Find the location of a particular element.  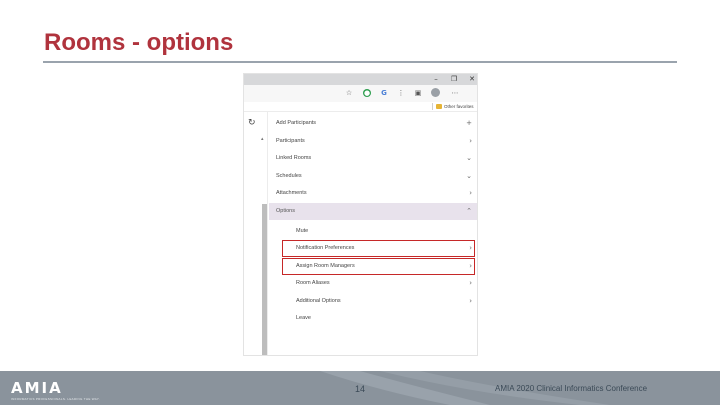

extension-green-icon: ● is located at coordinates (367, 93).